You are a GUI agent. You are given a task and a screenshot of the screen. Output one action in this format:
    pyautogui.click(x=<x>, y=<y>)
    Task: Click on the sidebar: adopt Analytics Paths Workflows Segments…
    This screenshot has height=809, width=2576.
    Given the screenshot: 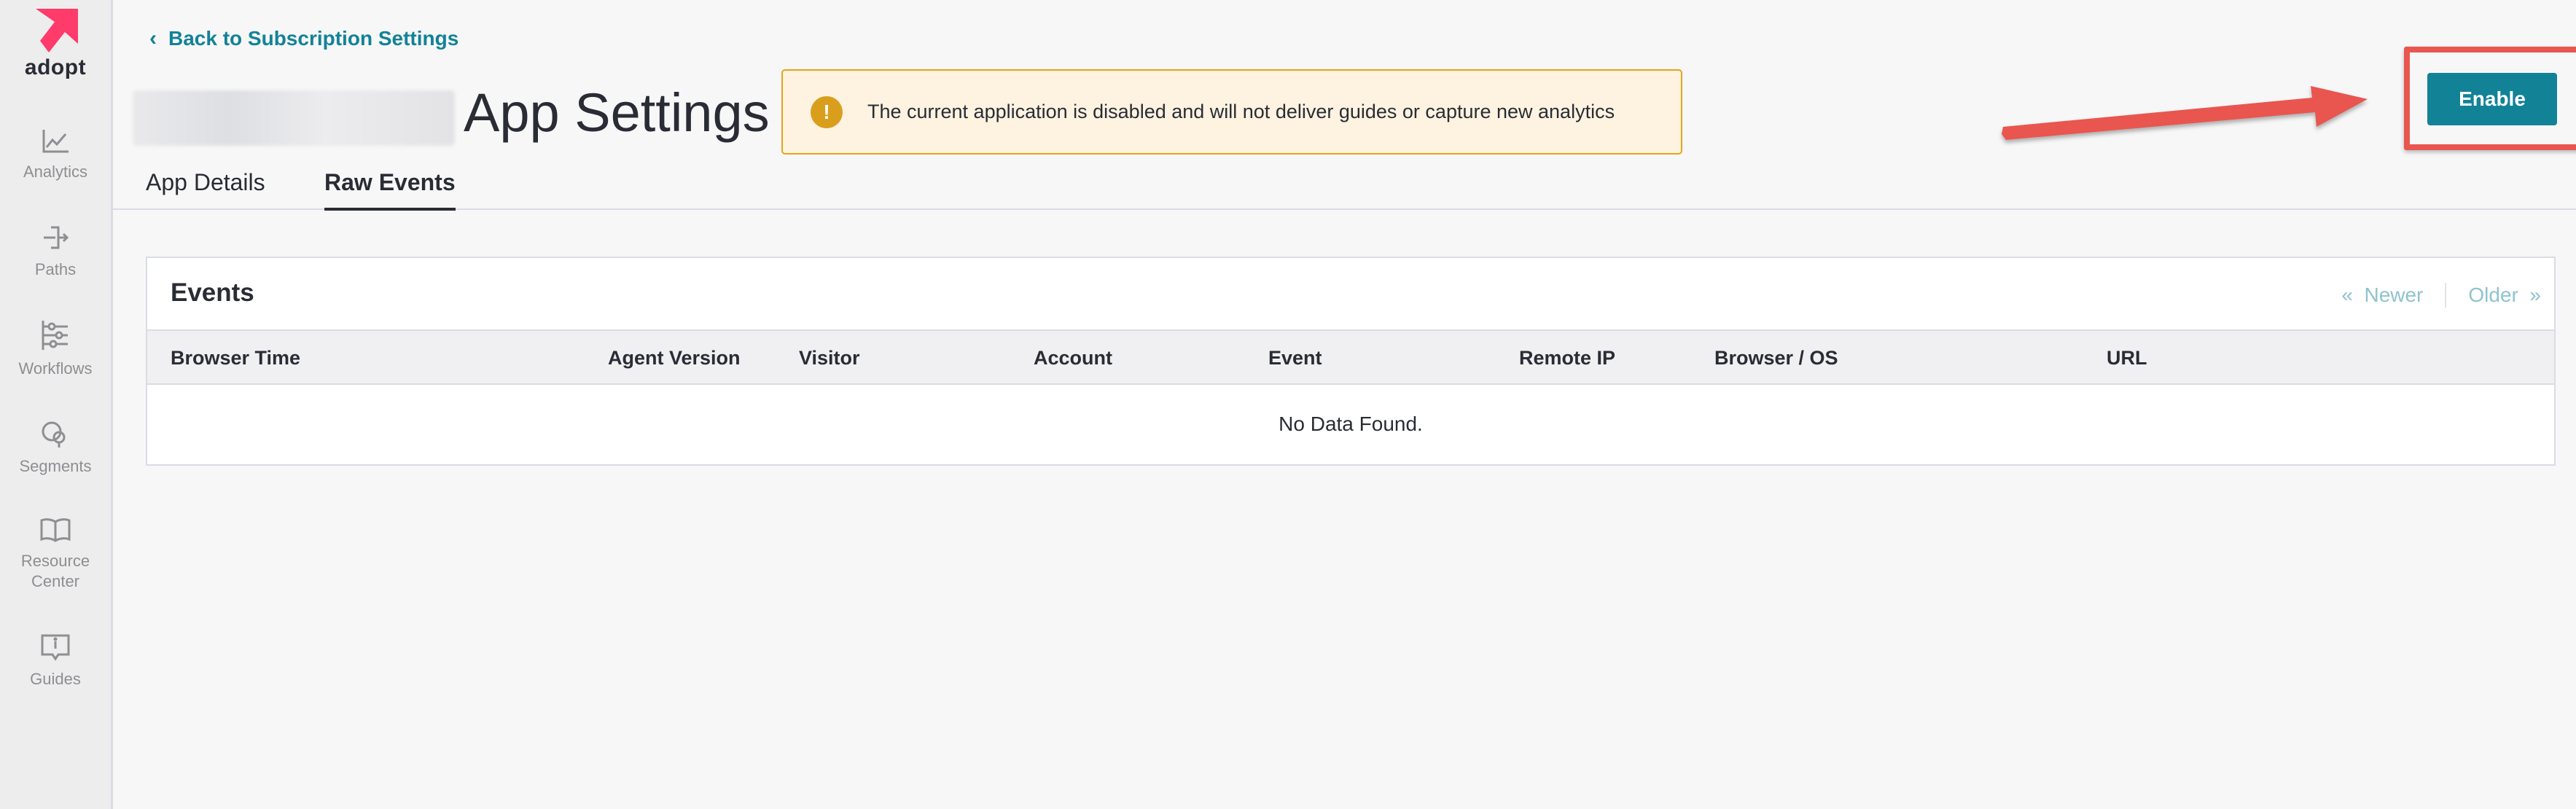 What is the action you would take?
    pyautogui.click(x=57, y=404)
    